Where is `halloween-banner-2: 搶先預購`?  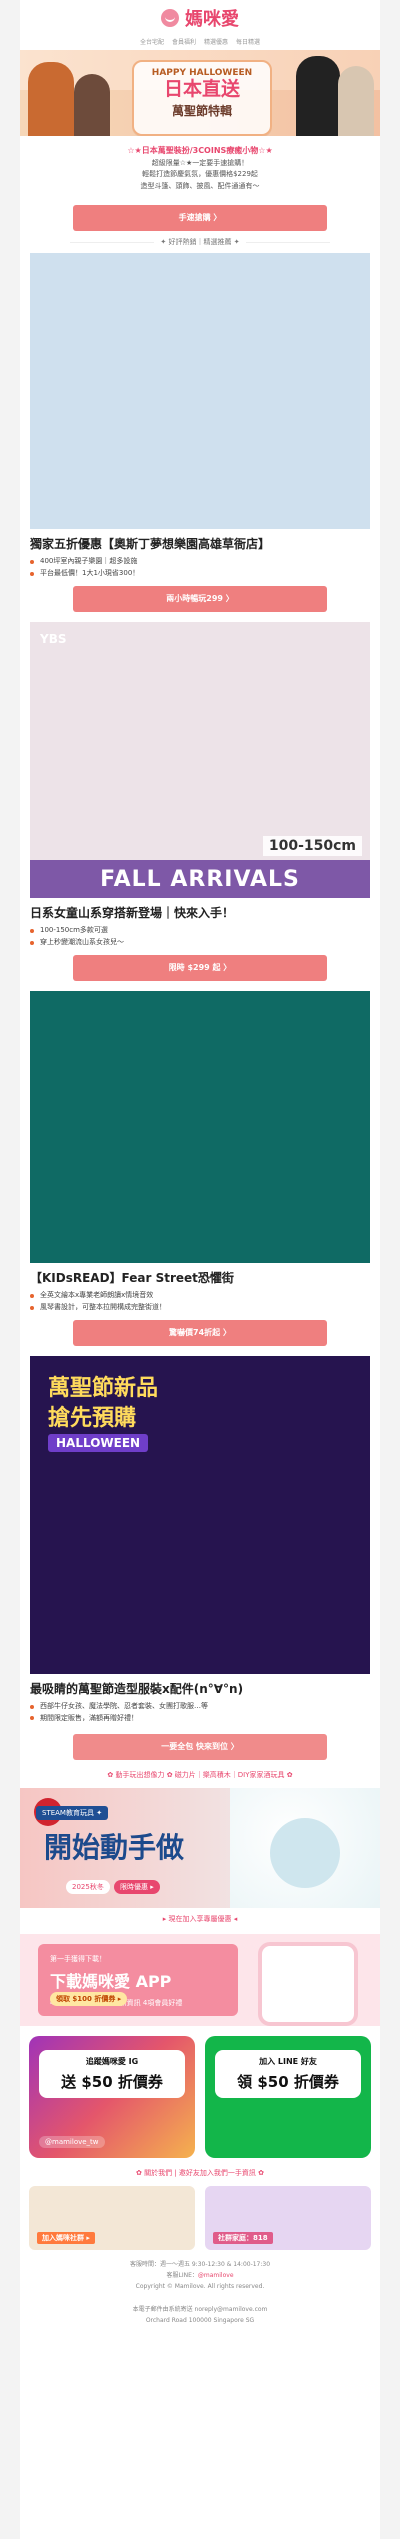
halloween-banner-2: 搶先預購 is located at coordinates (92, 1418).